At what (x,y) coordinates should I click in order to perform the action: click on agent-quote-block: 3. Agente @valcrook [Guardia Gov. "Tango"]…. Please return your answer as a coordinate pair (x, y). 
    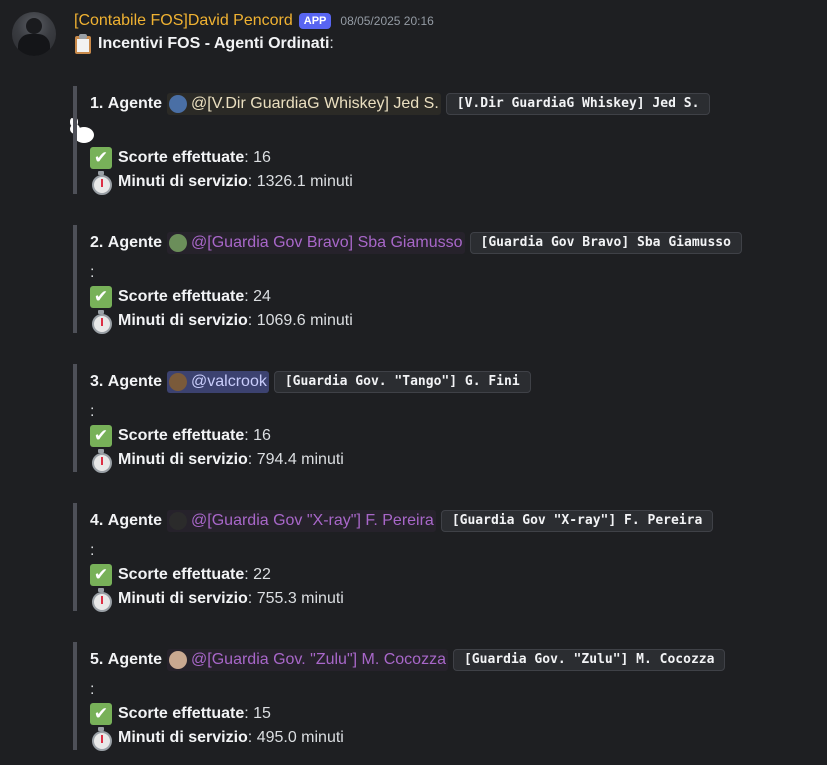
    Looking at the image, I should click on (423, 418).